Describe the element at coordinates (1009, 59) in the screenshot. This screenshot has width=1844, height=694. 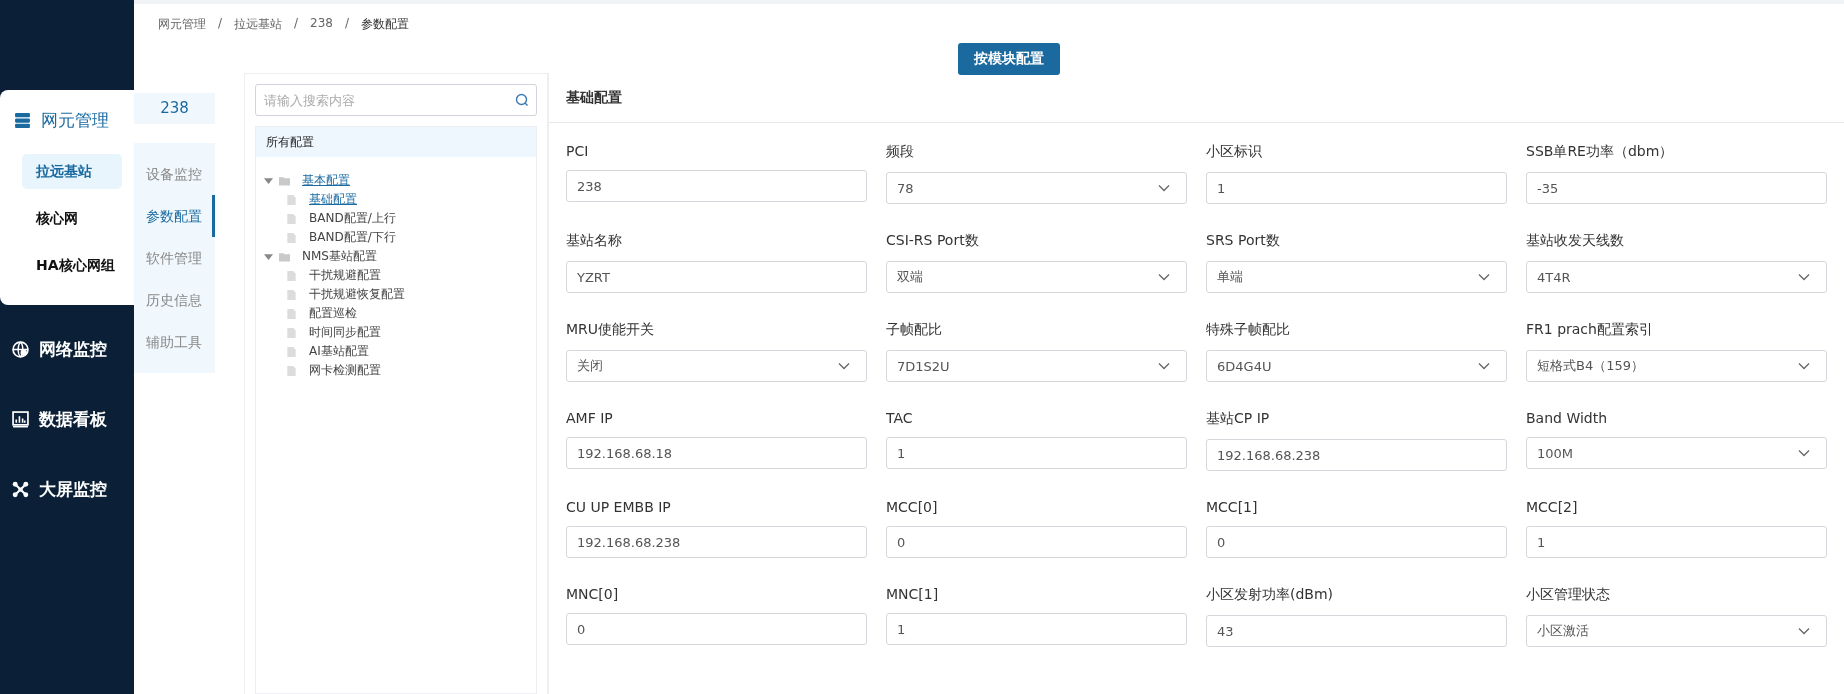
I see `module-config-button: 按模块配置` at that location.